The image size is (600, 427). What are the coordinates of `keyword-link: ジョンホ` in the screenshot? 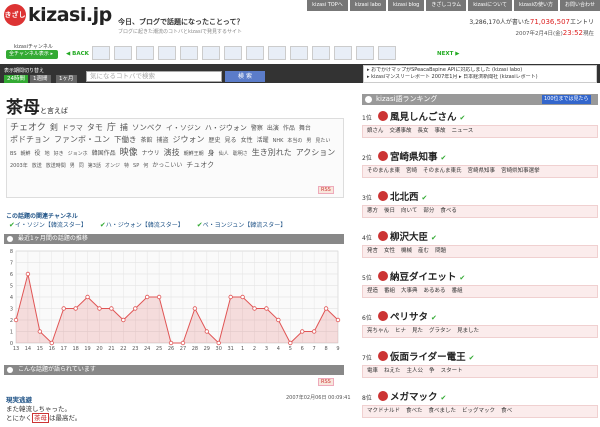 It's located at (78, 154).